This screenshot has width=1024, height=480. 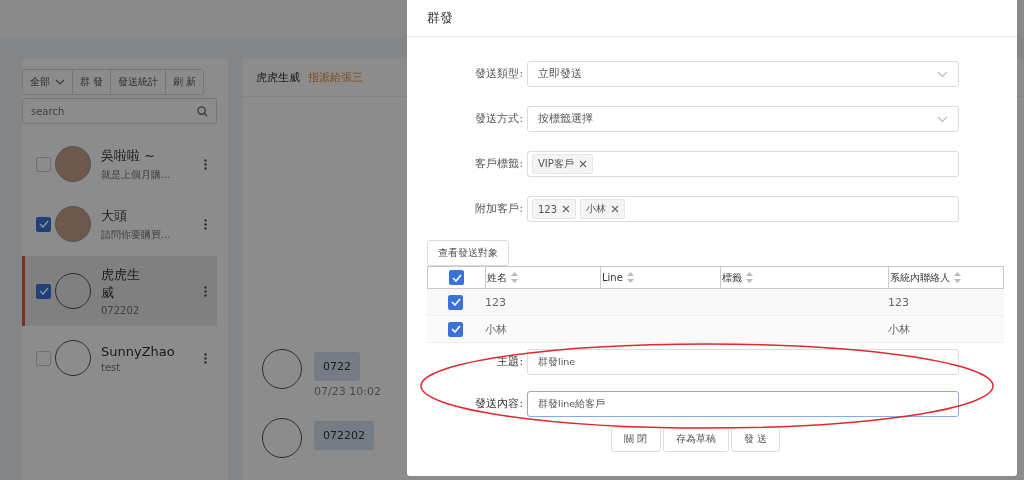 I want to click on field-label: 發送內容:, so click(x=498, y=404).